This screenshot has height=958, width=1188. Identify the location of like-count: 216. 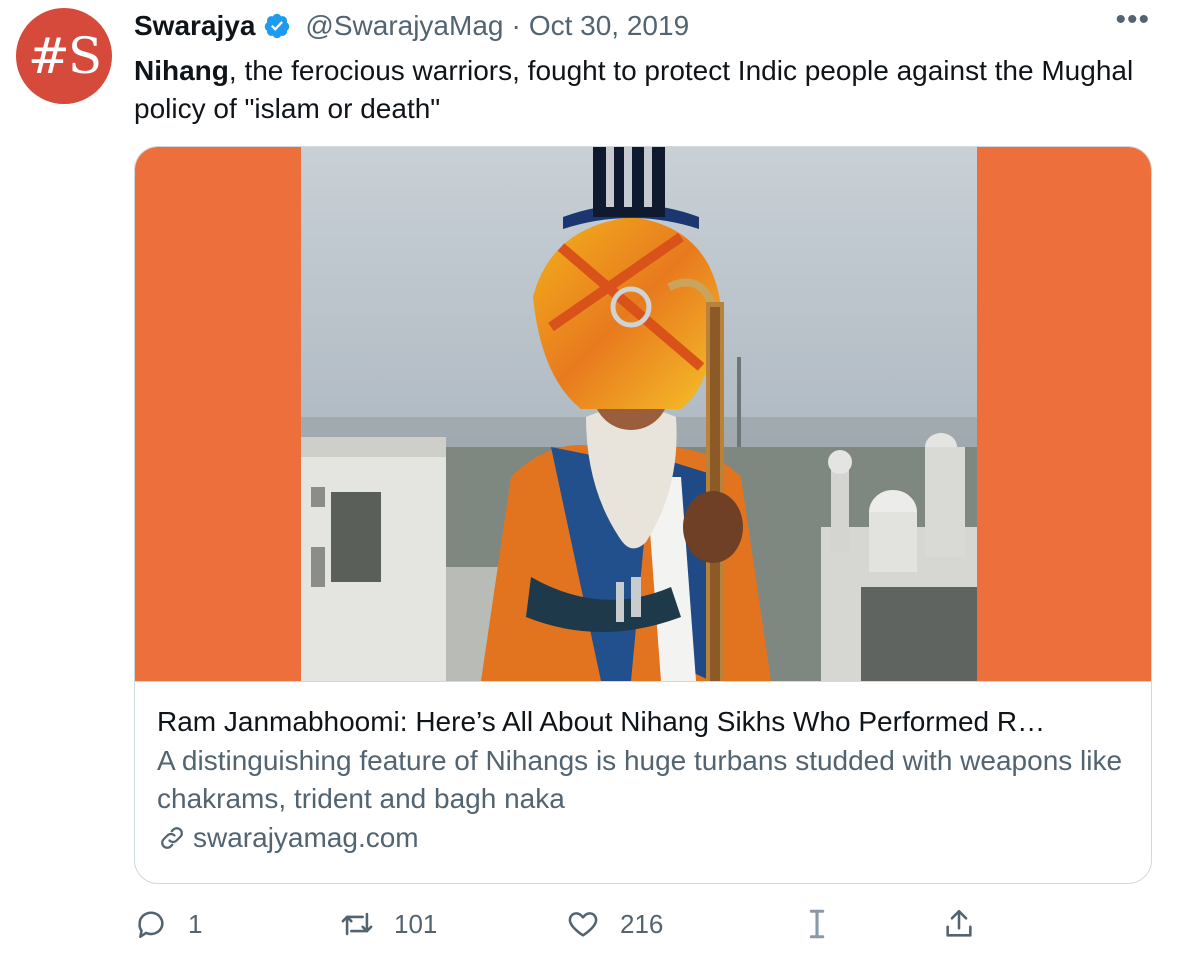
(642, 923).